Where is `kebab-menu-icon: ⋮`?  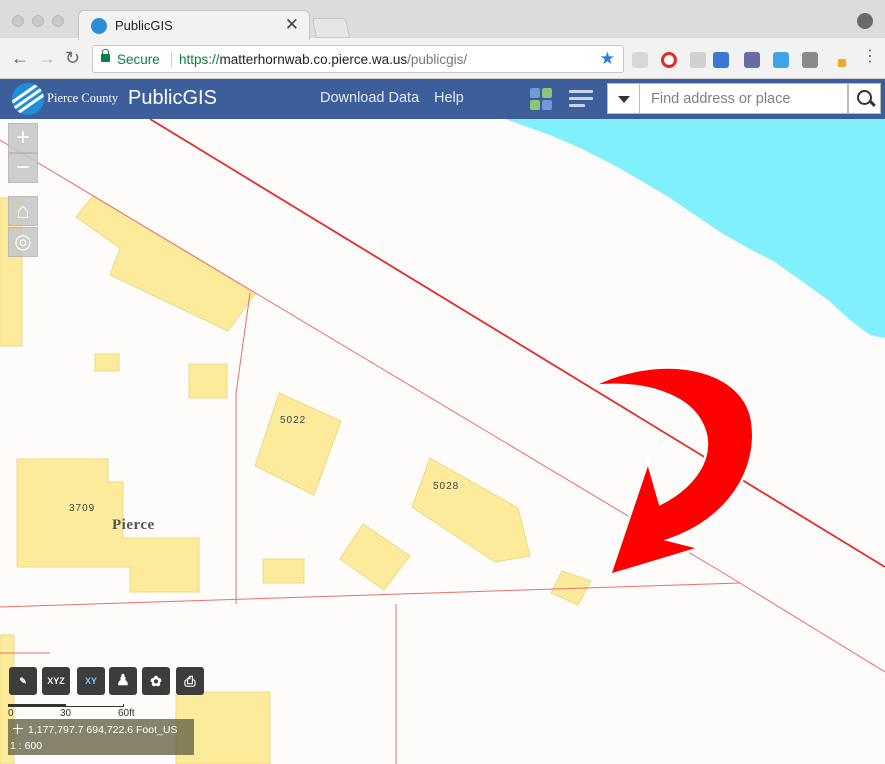
kebab-menu-icon: ⋮ is located at coordinates (870, 56).